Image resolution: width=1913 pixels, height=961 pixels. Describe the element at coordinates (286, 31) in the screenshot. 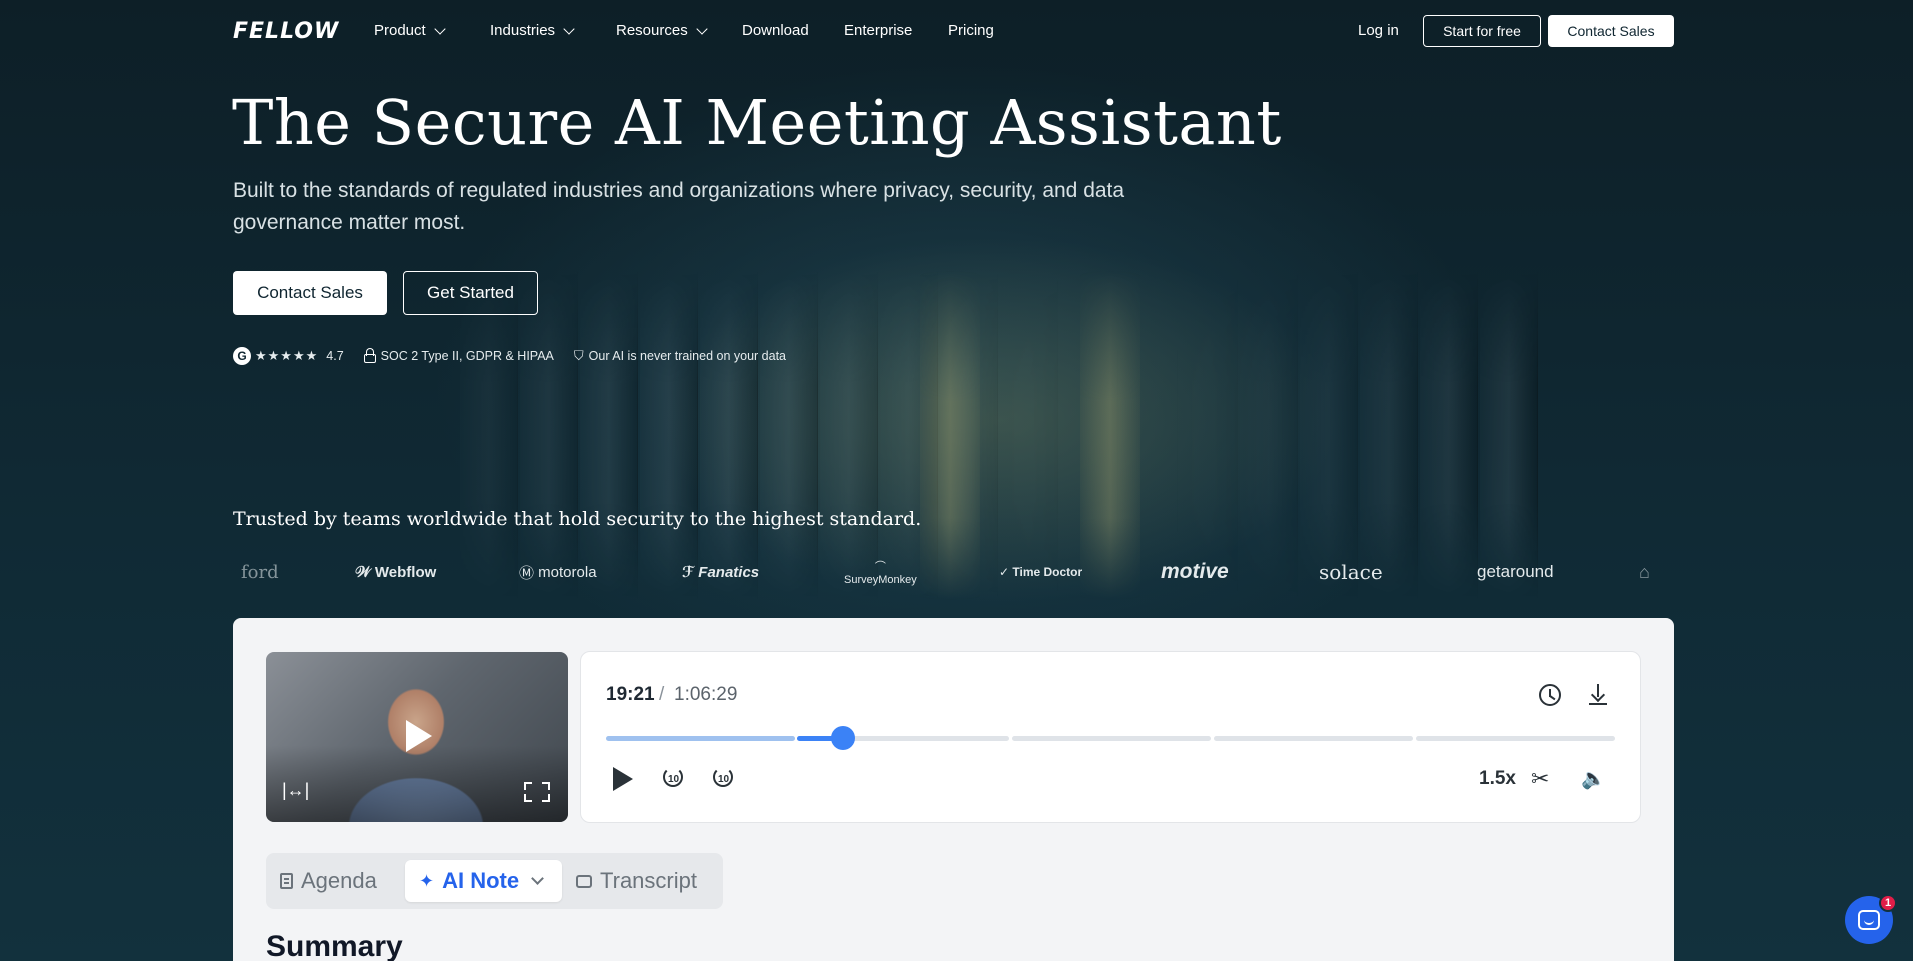

I see `fellow-logo: FELLOW` at that location.